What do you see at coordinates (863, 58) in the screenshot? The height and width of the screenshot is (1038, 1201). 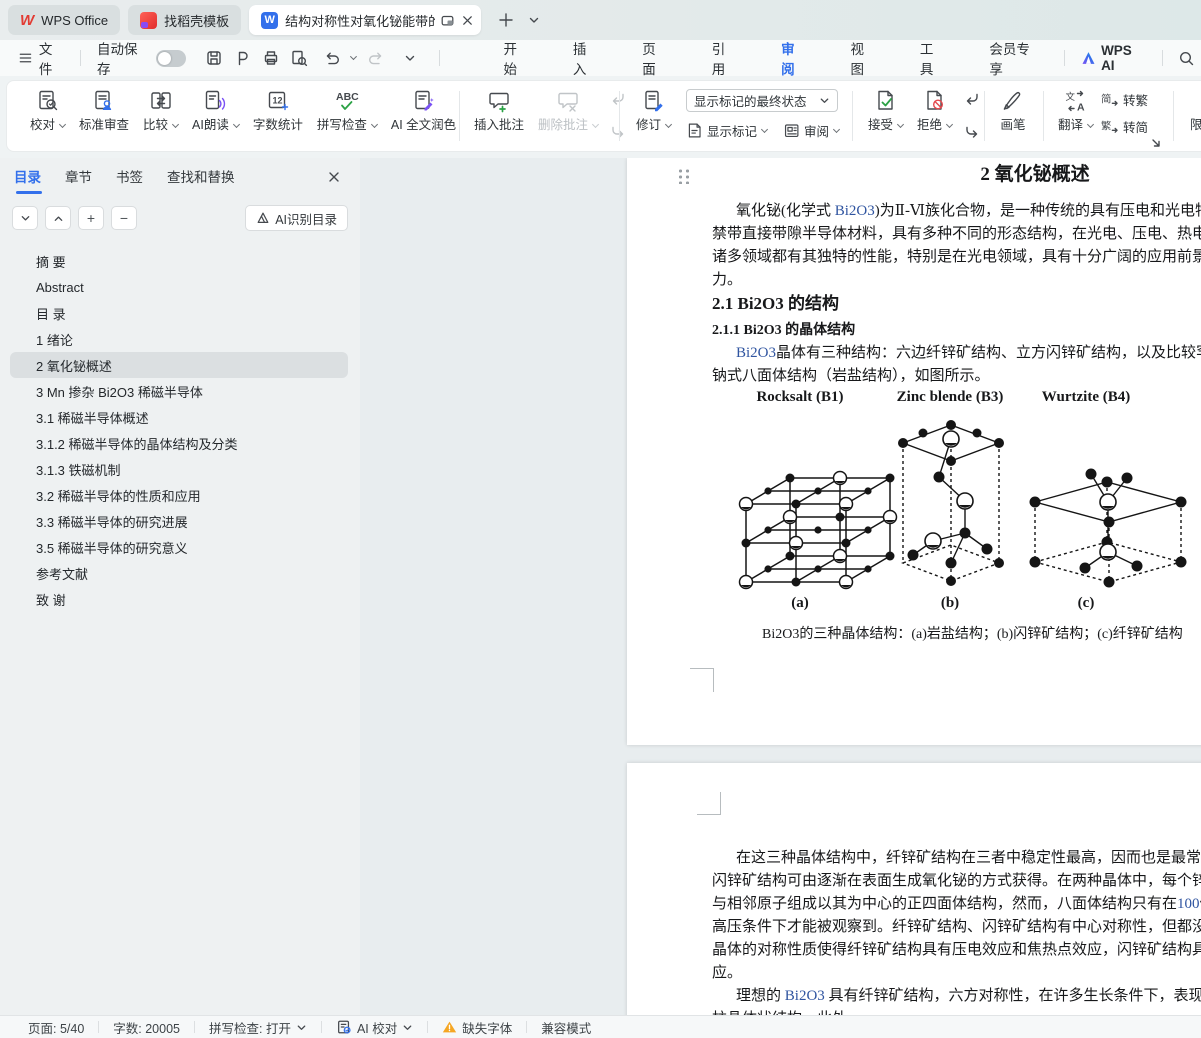 I see `menu-view: 视图` at bounding box center [863, 58].